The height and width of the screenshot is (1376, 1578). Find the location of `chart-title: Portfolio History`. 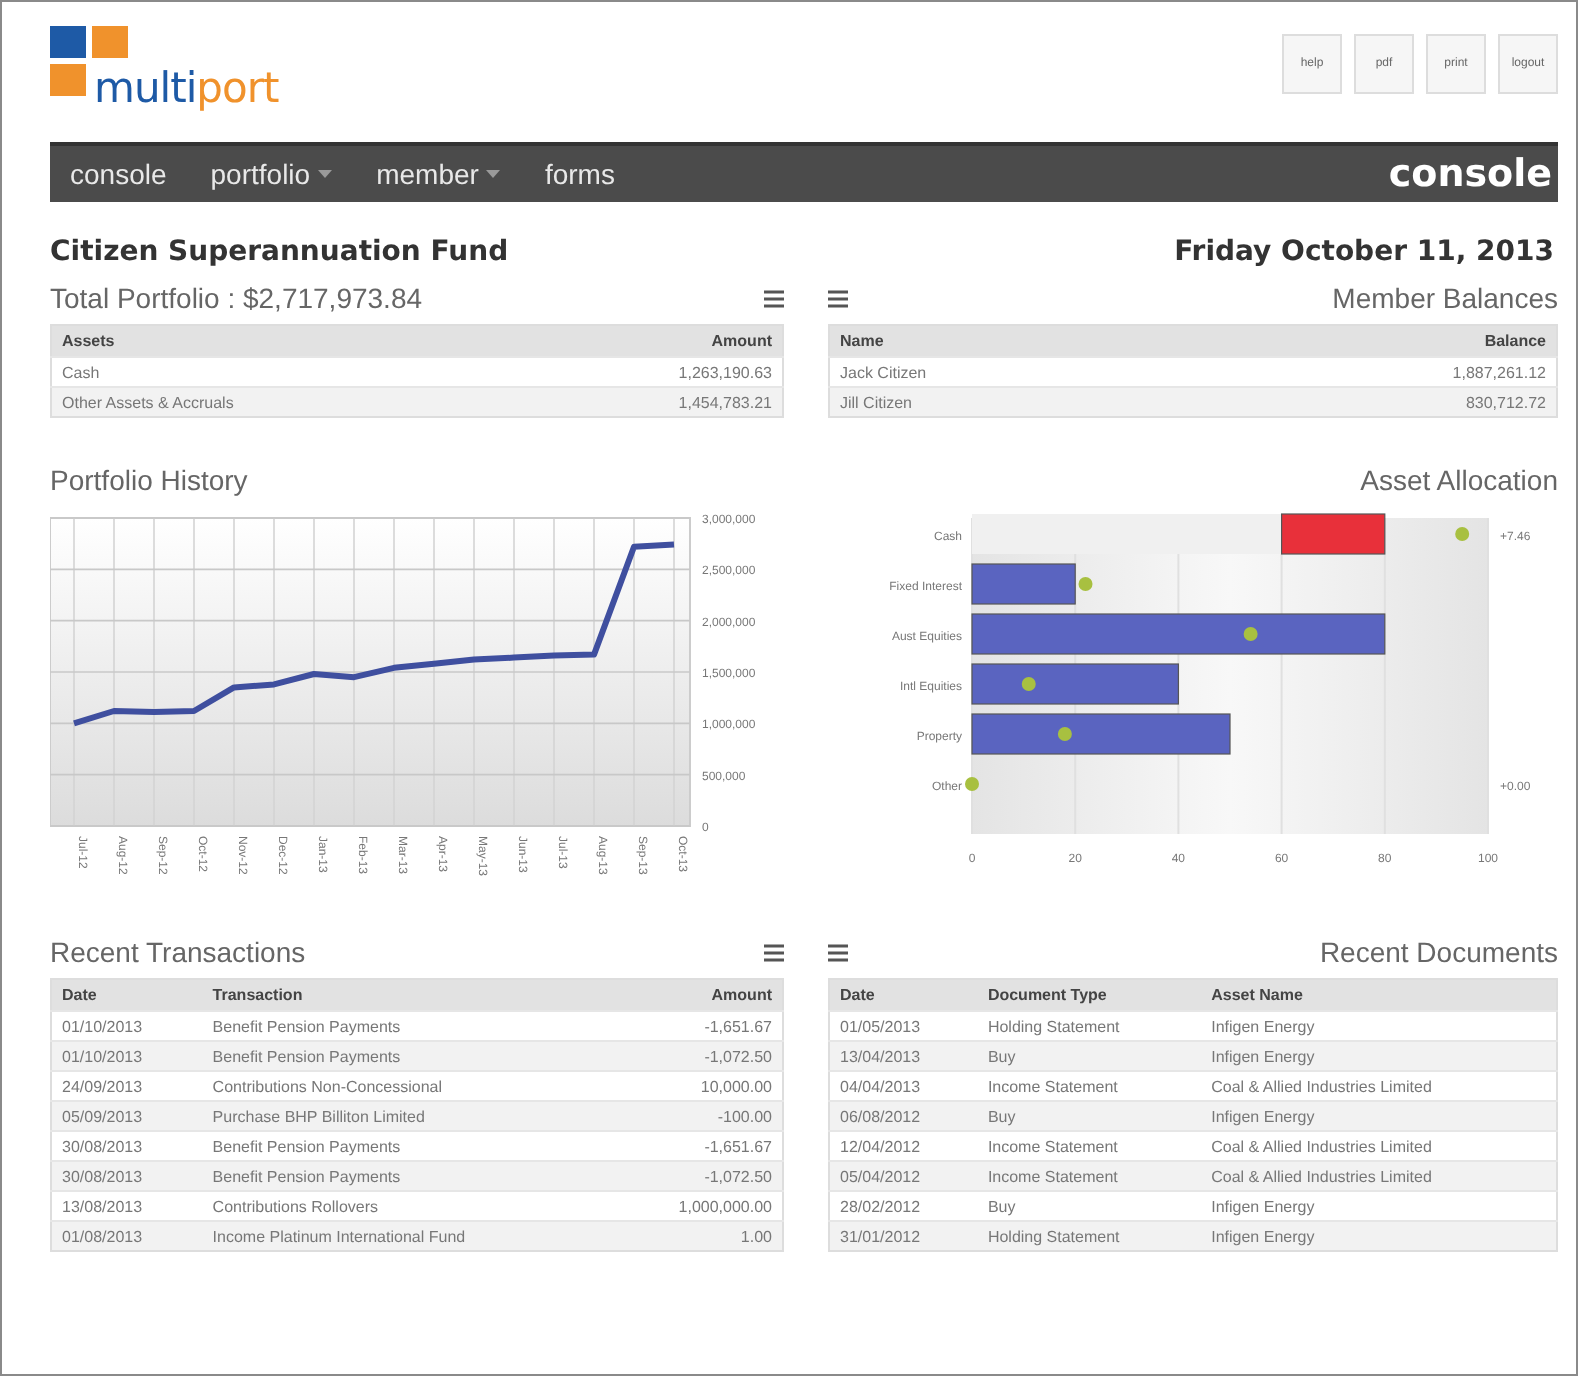

chart-title: Portfolio History is located at coordinates (149, 480).